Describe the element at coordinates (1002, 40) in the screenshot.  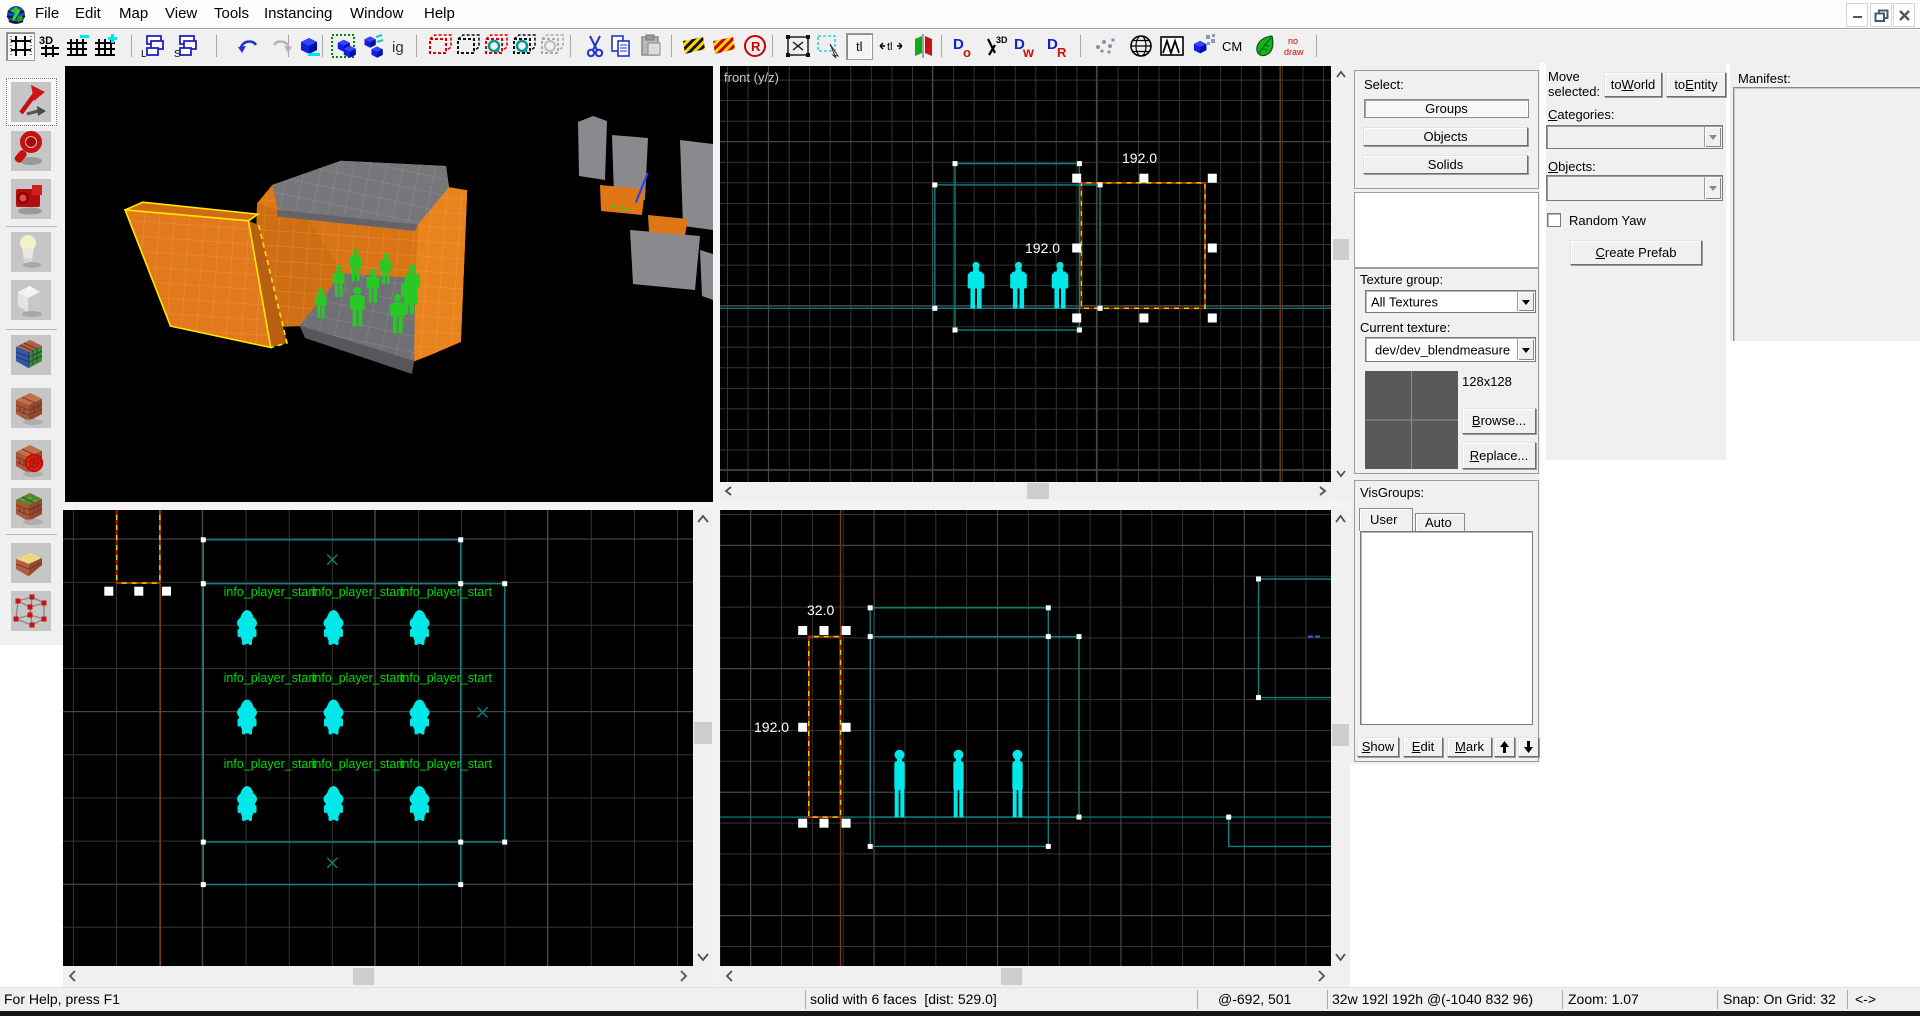
I see `svg-text: 3D` at that location.